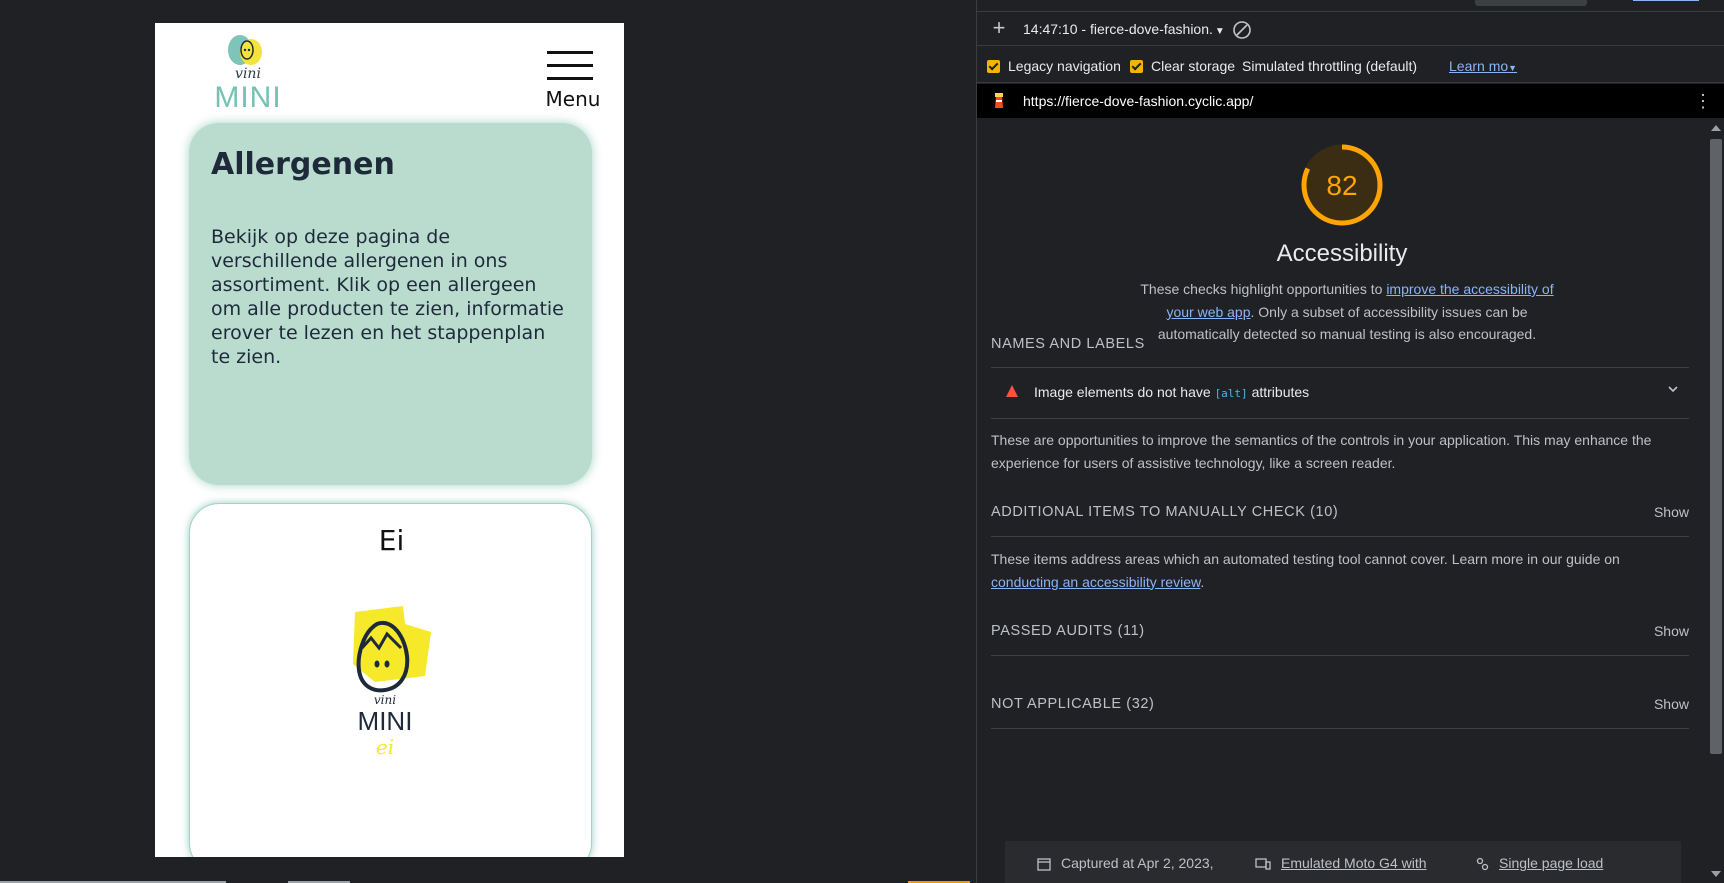 The width and height of the screenshot is (1724, 883). I want to click on report-select: 14:47:10 - fierce-dove-fashion. ▼, so click(1124, 29).